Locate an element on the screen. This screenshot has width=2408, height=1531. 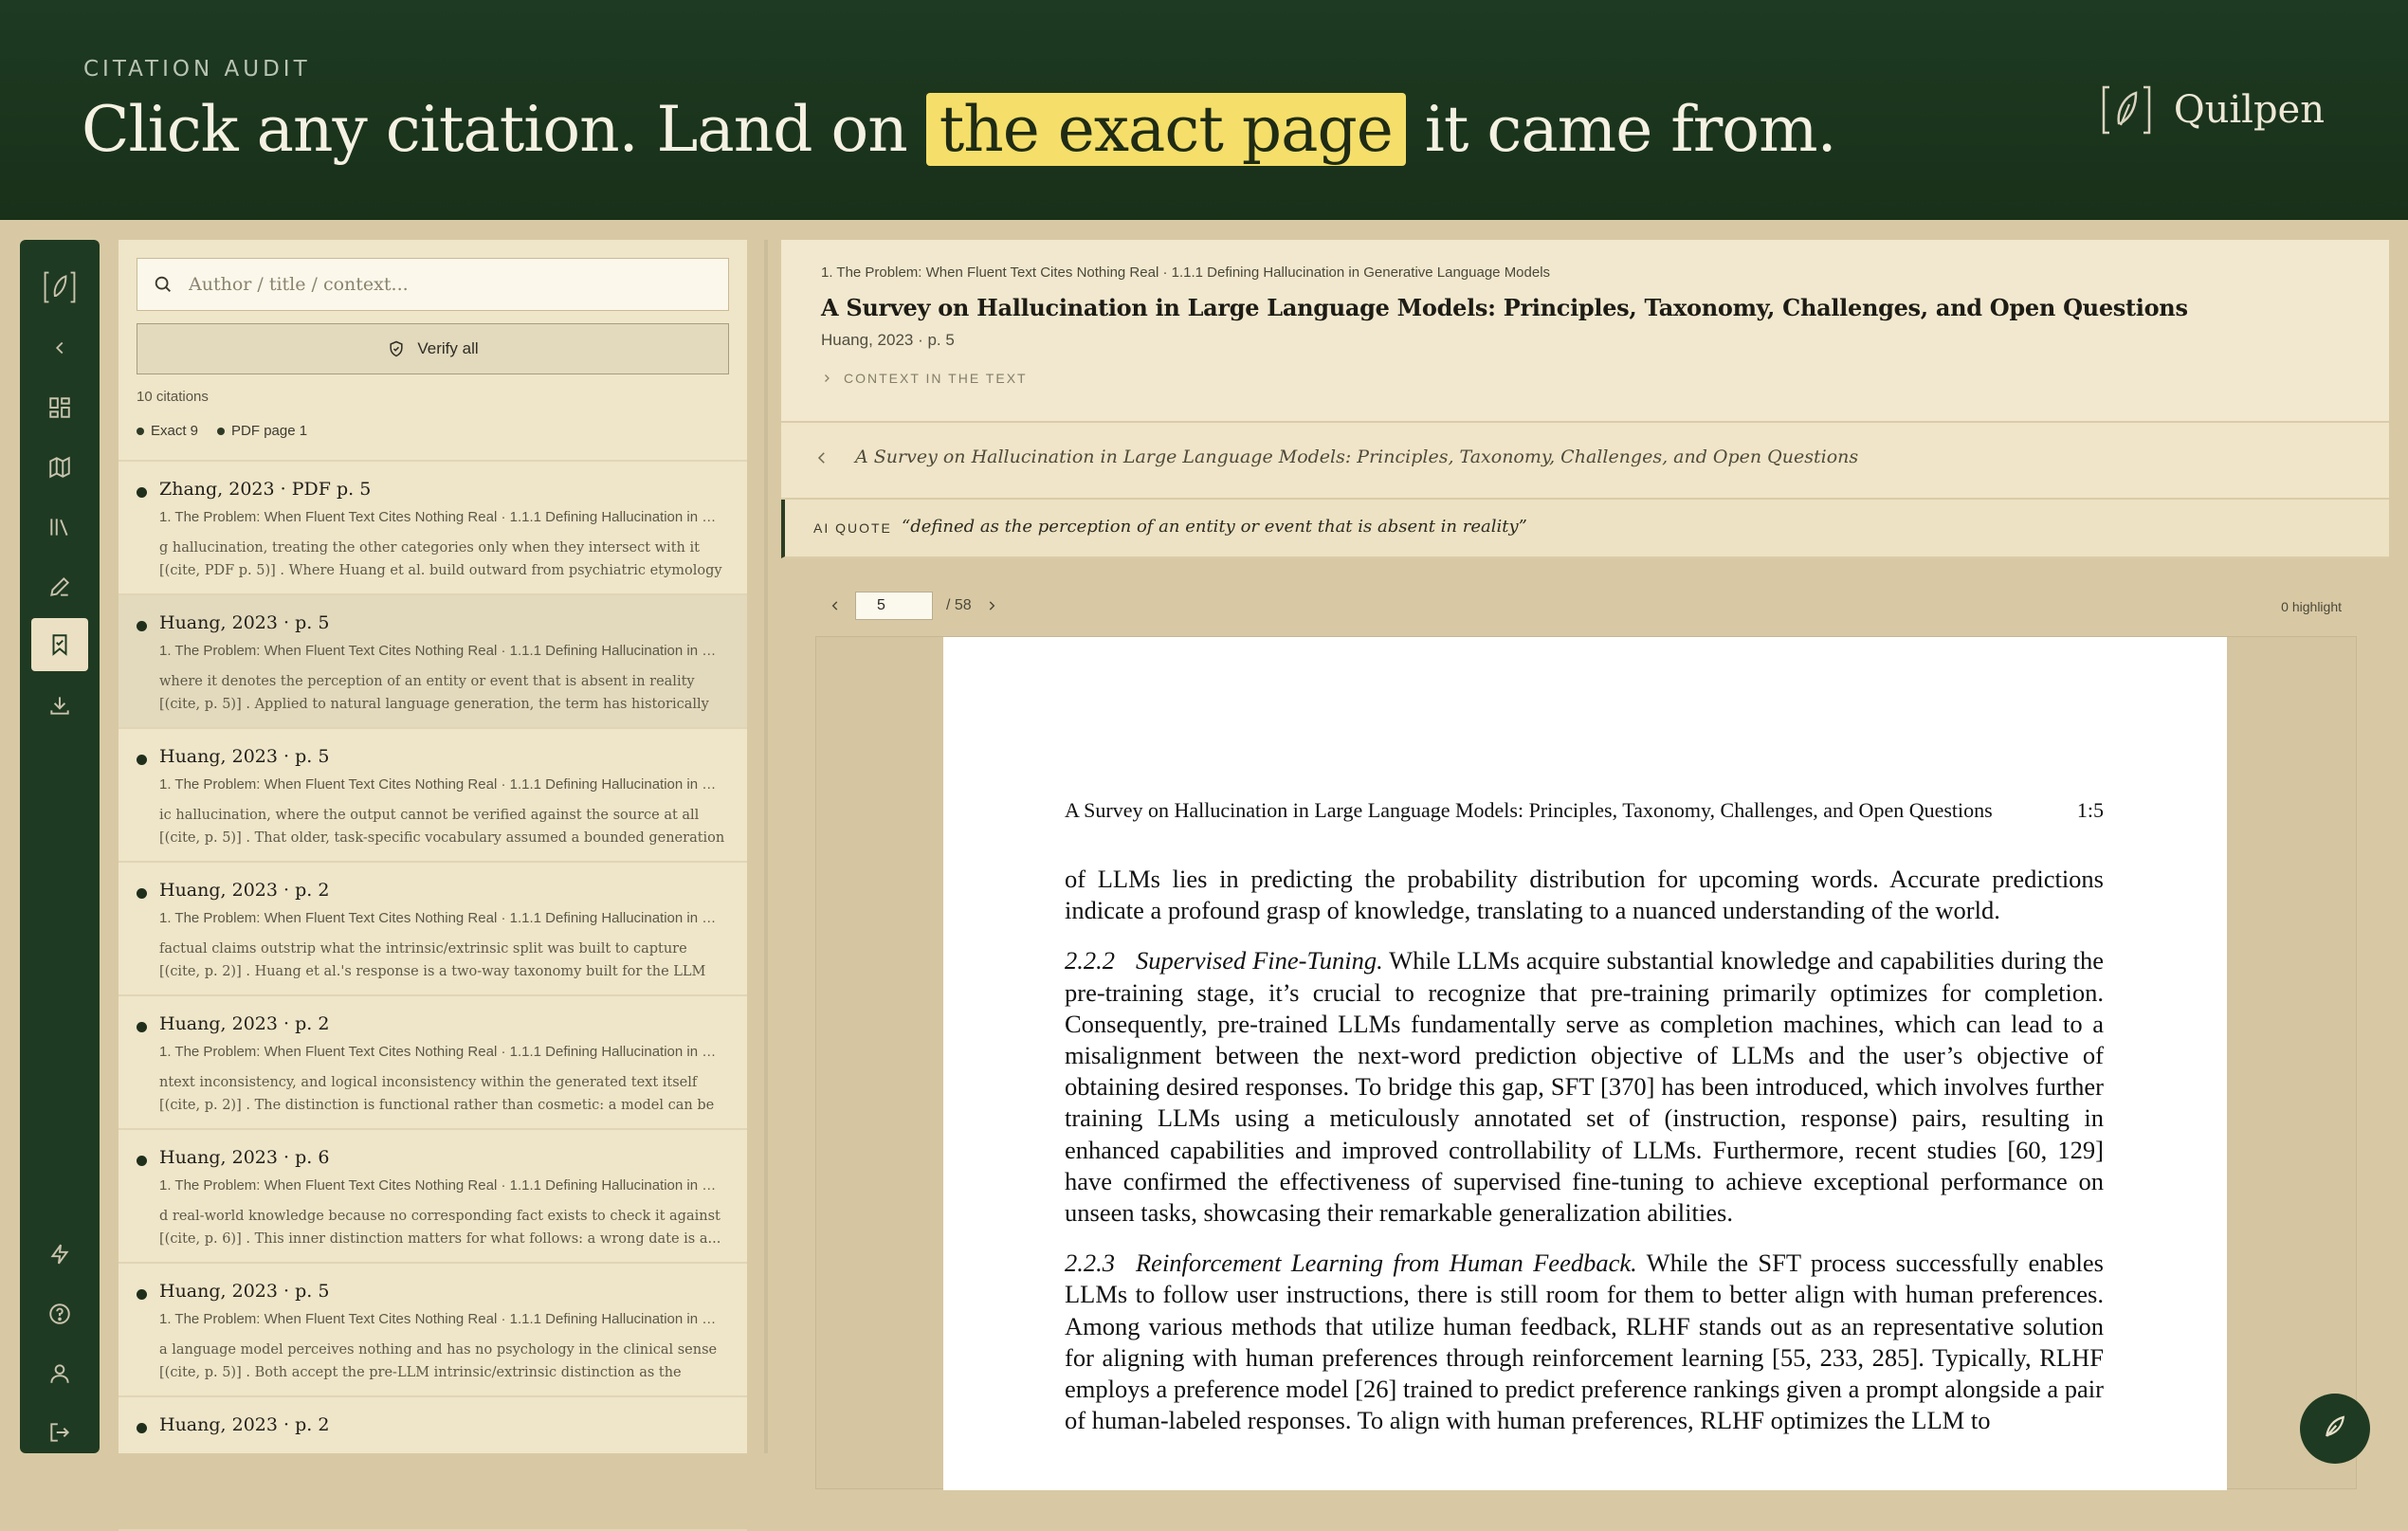
legend-item-pdf-page: PDF page 1 is located at coordinates (262, 431).